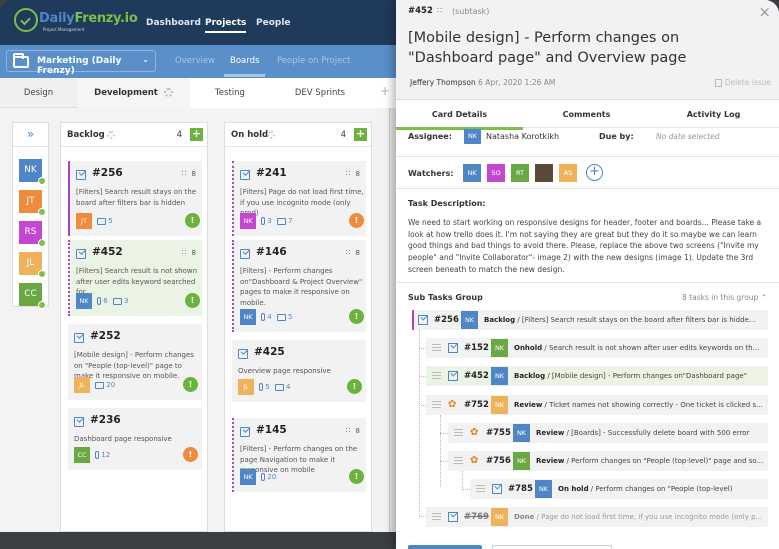 The image size is (779, 549). I want to click on subnav-people-on-project: People on Project, so click(313, 61).